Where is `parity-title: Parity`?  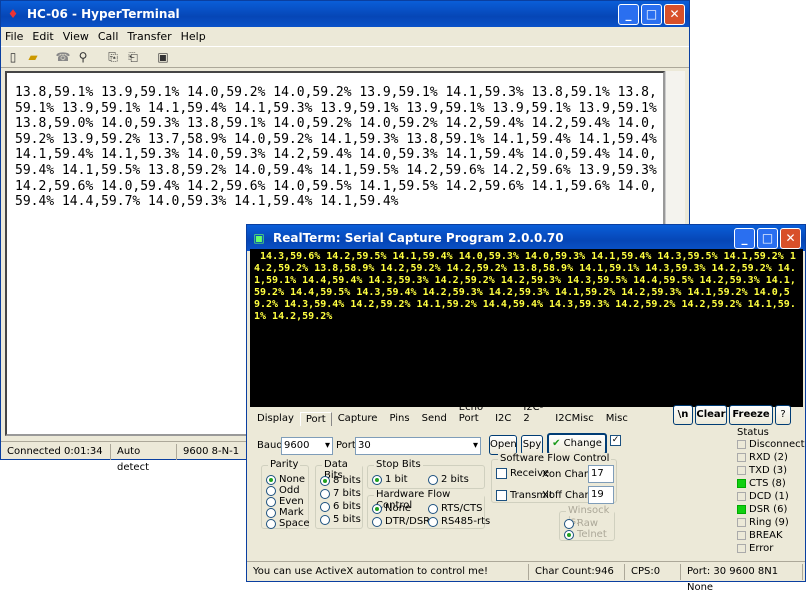
parity-title: Parity is located at coordinates (284, 464).